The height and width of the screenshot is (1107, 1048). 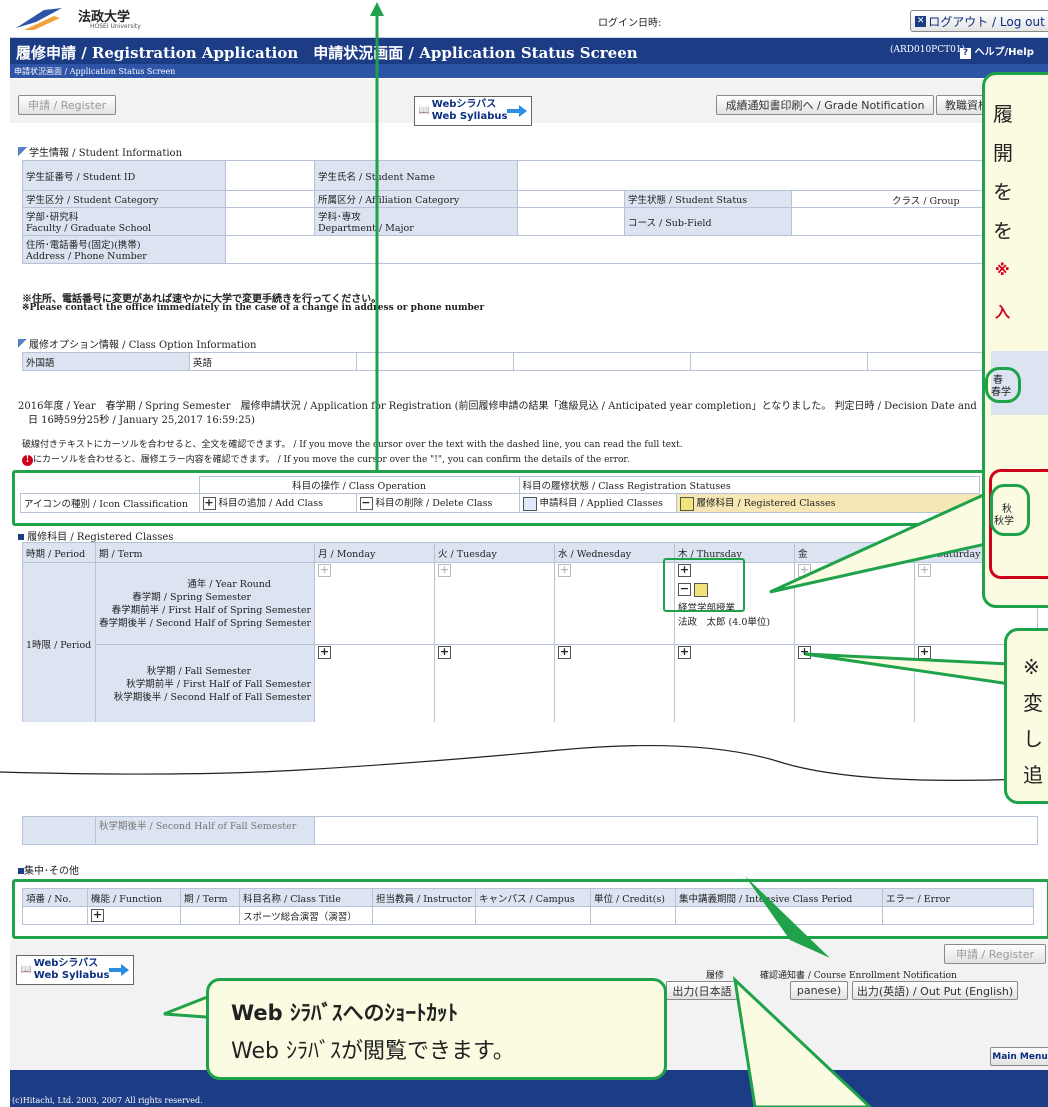 What do you see at coordinates (469, 116) in the screenshot?
I see `syllabus-en-label: Web Syllabus` at bounding box center [469, 116].